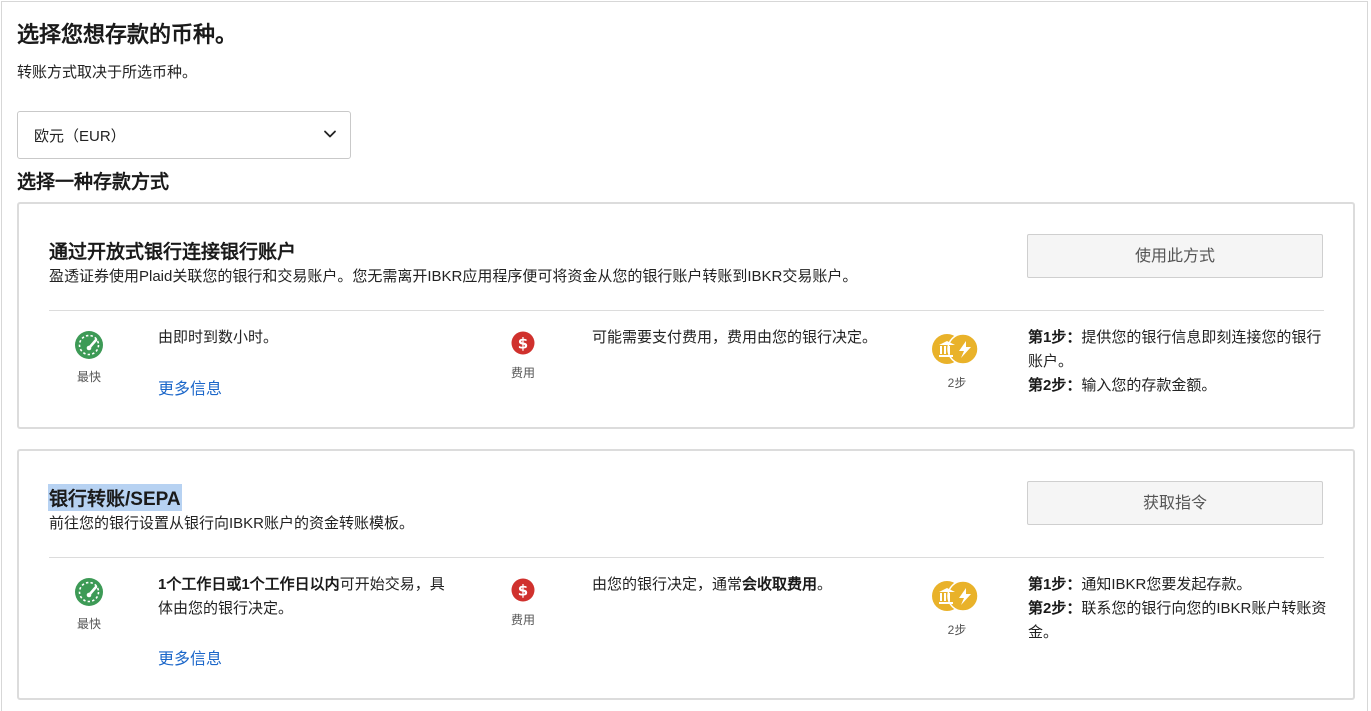 The height and width of the screenshot is (711, 1371). I want to click on speed-text-bold: 1个工作日或1个工作日以内, so click(249, 584).